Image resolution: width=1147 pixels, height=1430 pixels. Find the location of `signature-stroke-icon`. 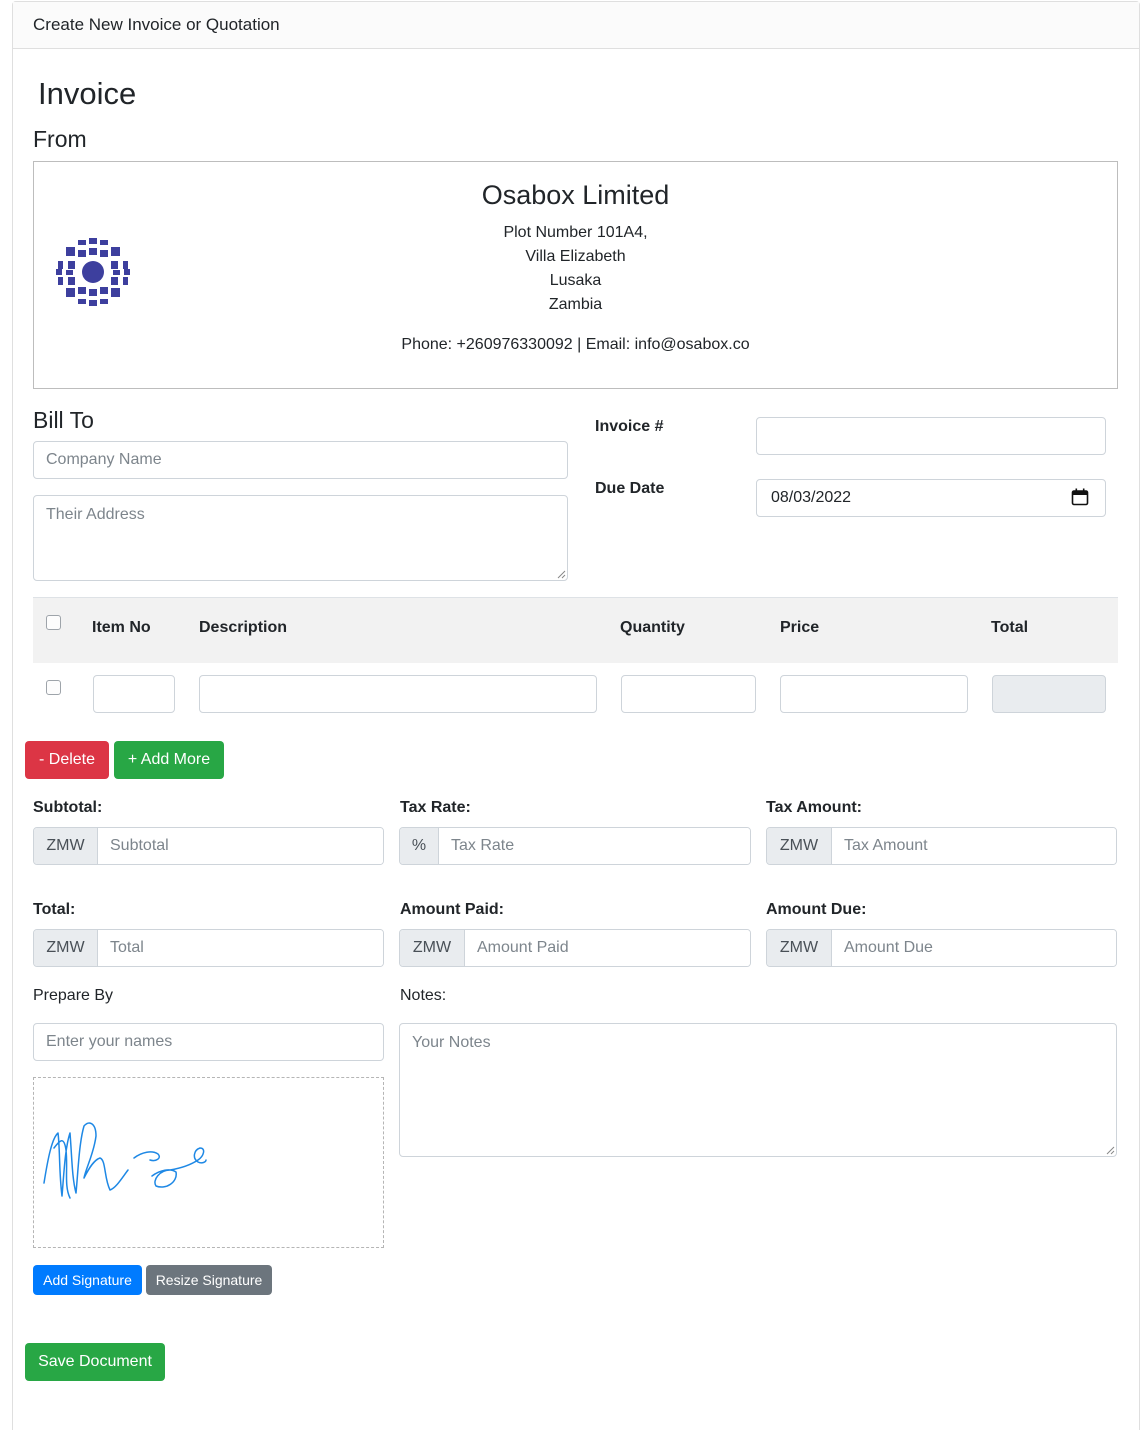

signature-stroke-icon is located at coordinates (125, 1160).